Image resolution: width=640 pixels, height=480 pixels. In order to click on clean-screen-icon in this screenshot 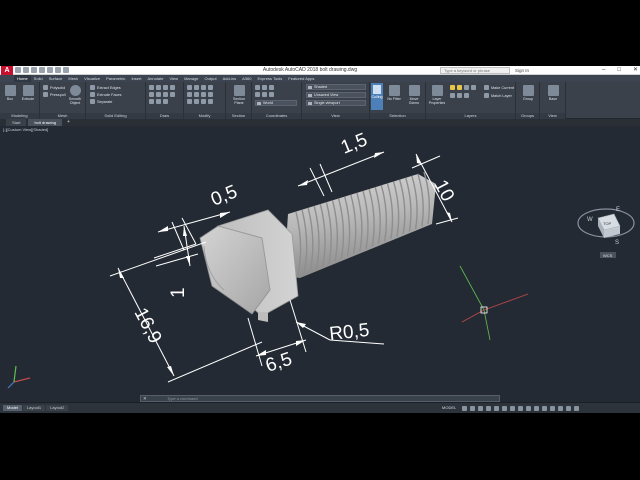, I will do `click(560, 408)`.